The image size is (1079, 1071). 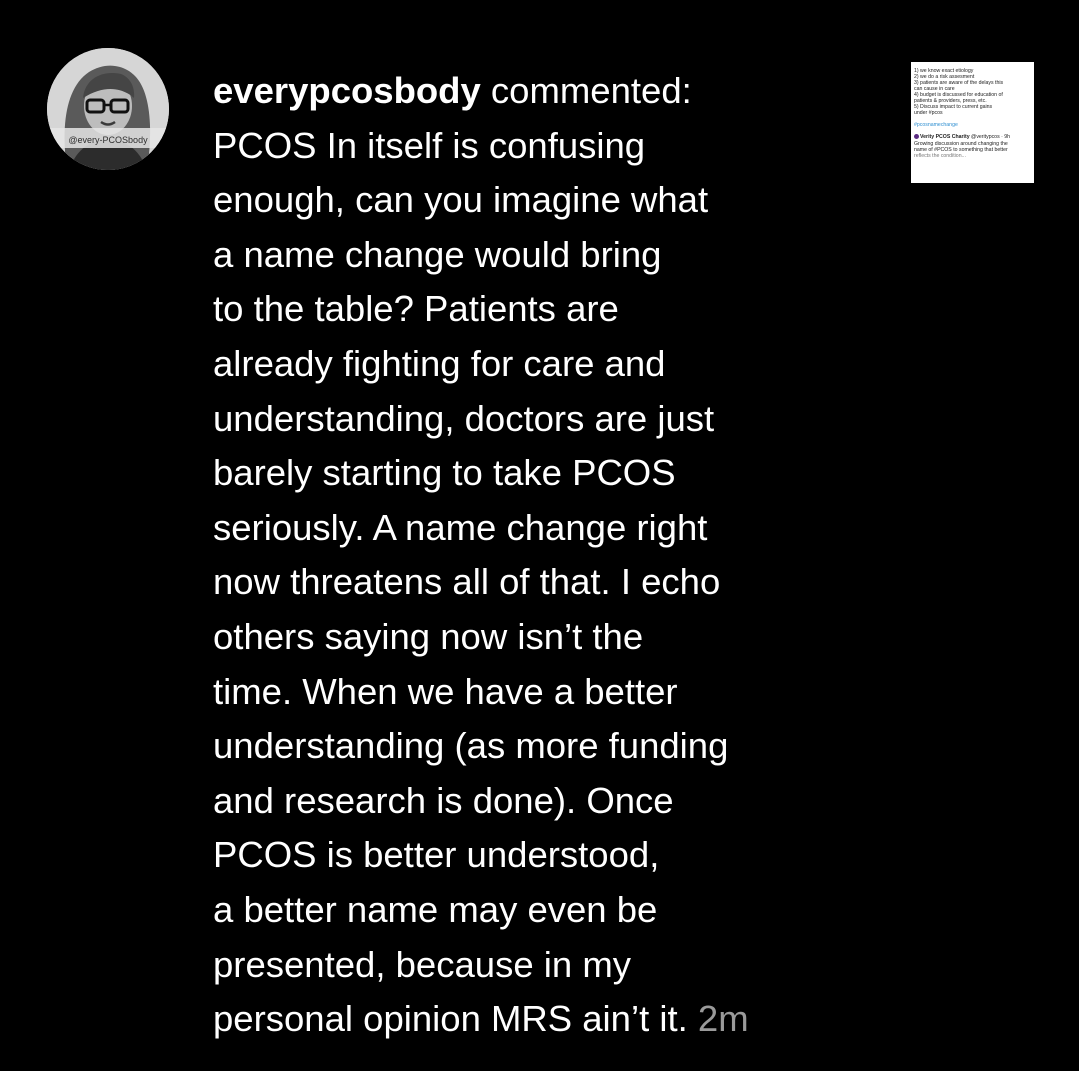 What do you see at coordinates (467, 582) in the screenshot?
I see `comment-line: now threatens all of that. I echo` at bounding box center [467, 582].